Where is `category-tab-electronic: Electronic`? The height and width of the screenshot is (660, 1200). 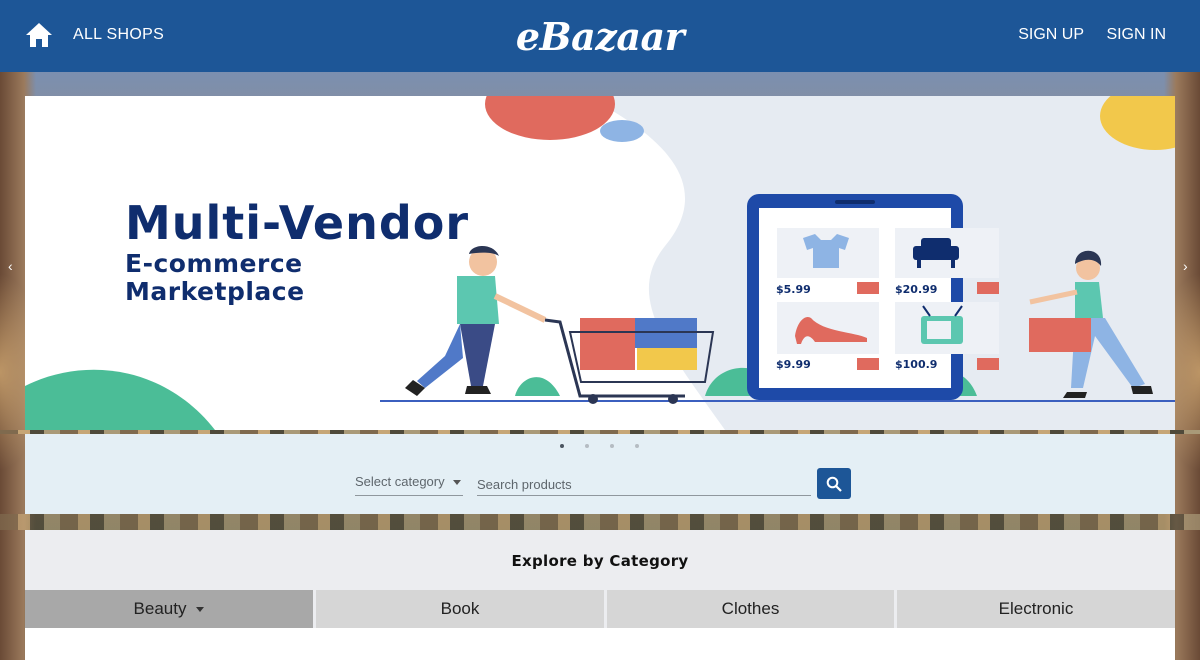
category-tab-electronic: Electronic is located at coordinates (1036, 609).